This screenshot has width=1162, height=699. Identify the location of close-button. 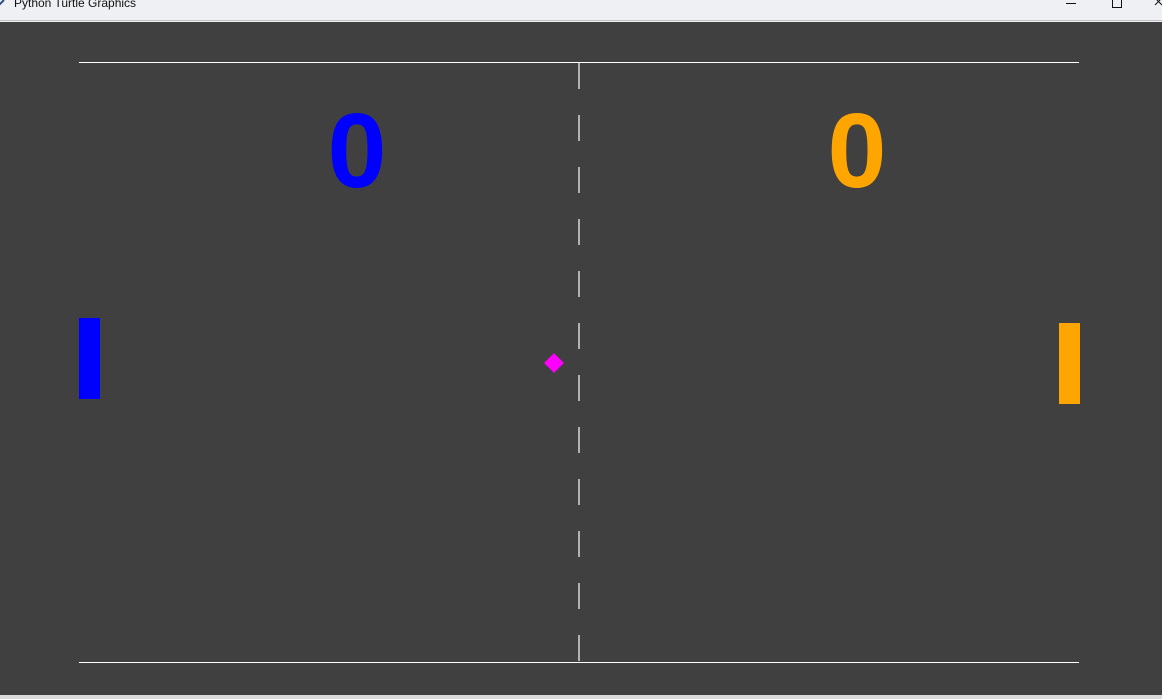
(1151, 6).